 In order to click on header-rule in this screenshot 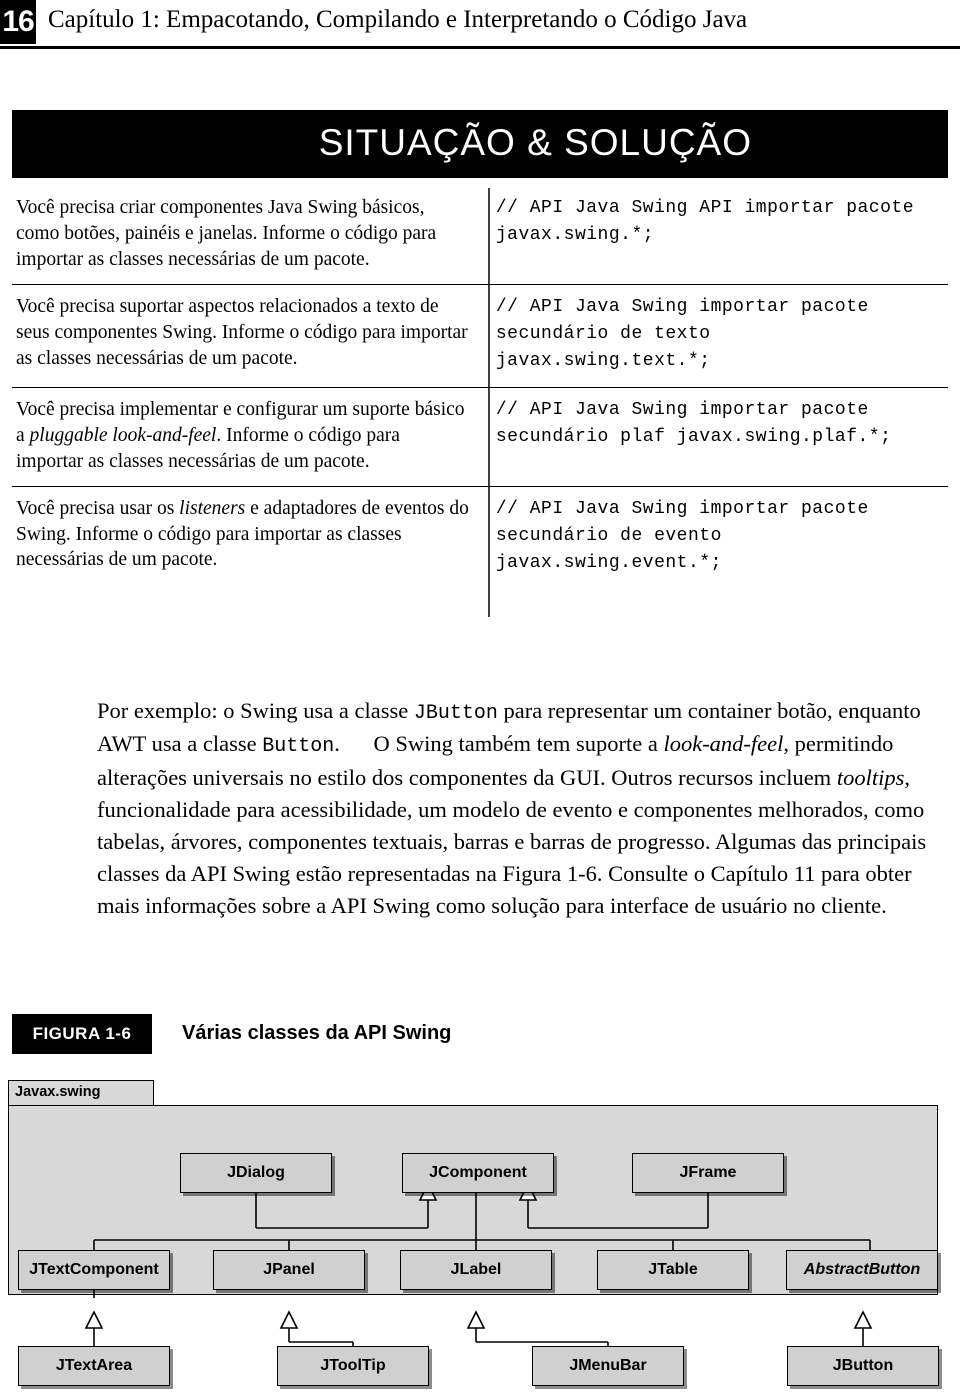, I will do `click(480, 47)`.